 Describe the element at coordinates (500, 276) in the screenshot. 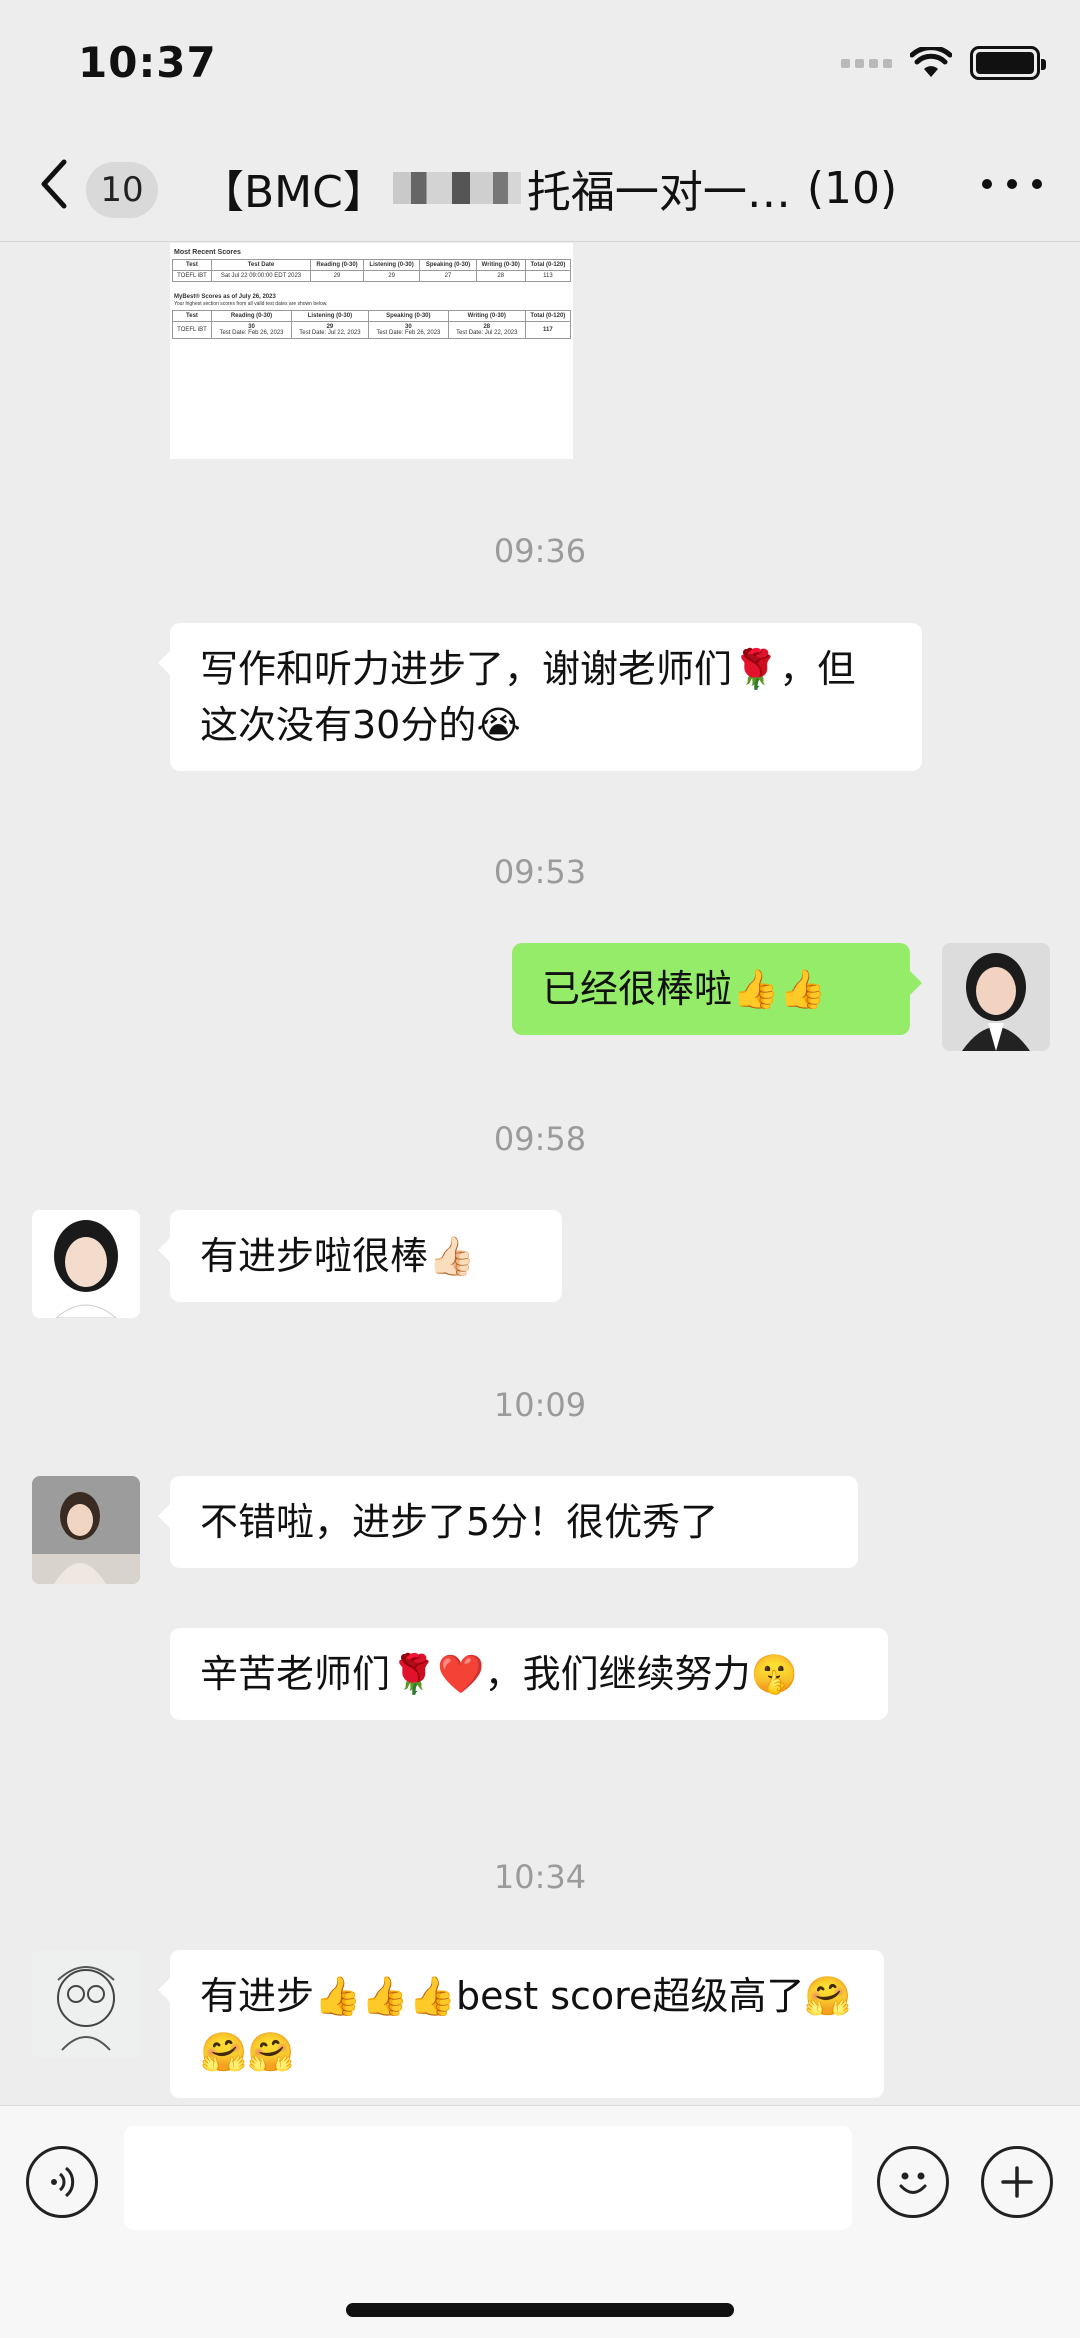

I see `table-cell: 28` at that location.